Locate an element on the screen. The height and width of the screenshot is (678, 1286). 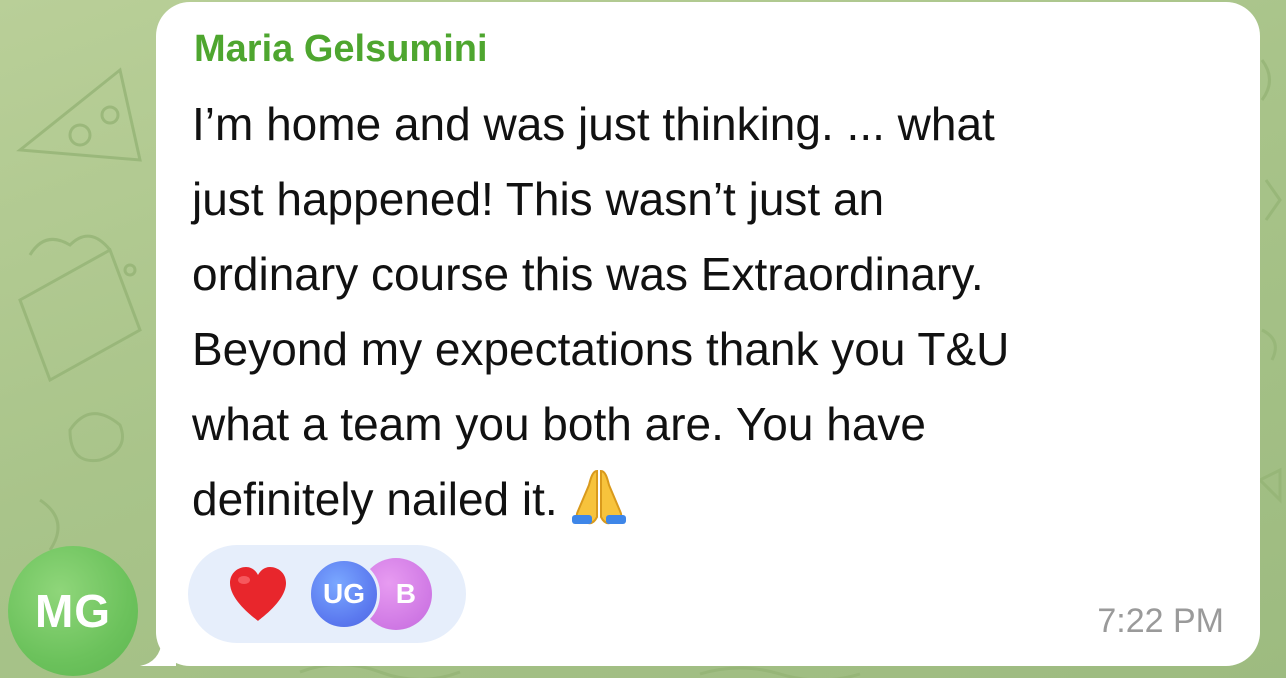
message-line: ordinary course this was Extraordinary. is located at coordinates (588, 274).